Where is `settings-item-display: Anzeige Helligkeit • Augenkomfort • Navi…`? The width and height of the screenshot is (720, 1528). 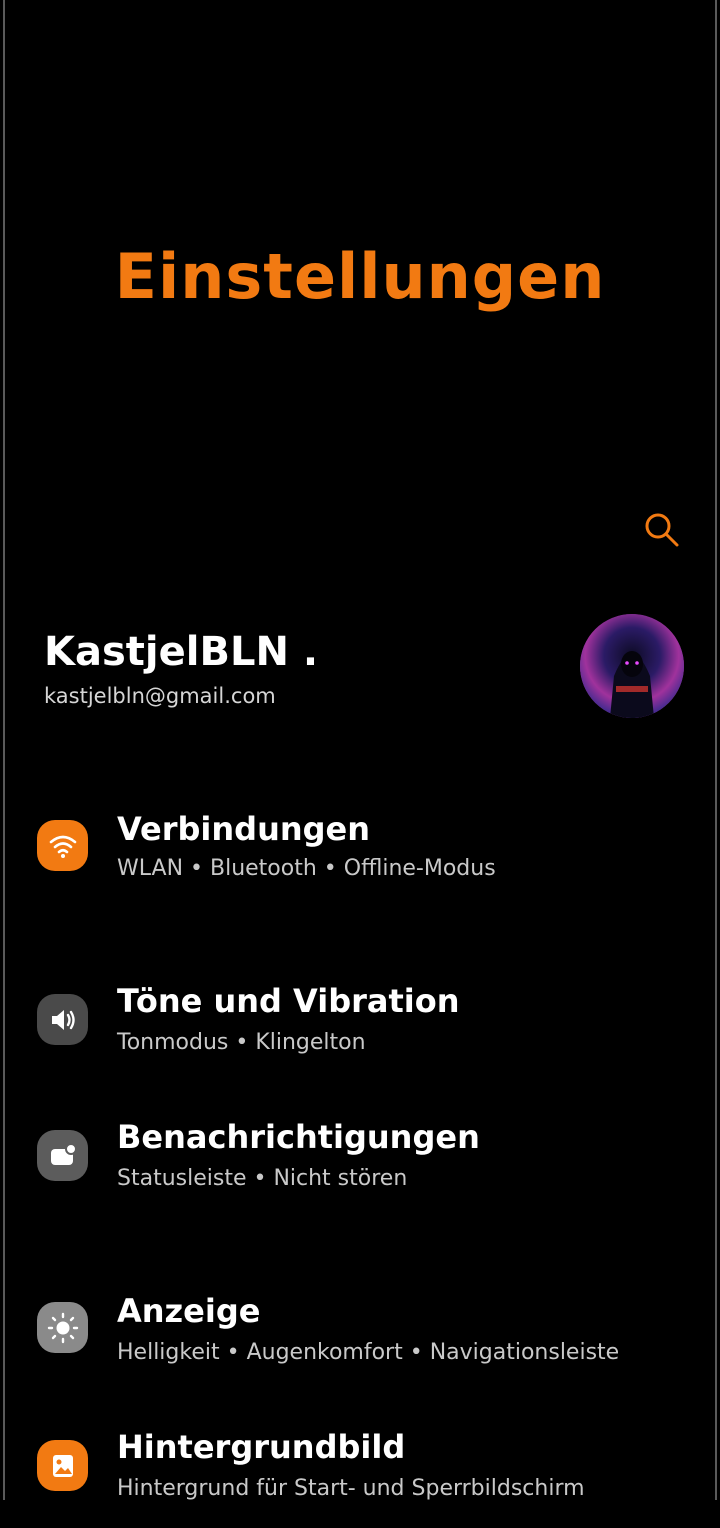
settings-item-display: Anzeige Helligkeit • Augenkomfort • Navi… is located at coordinates (360, 1340).